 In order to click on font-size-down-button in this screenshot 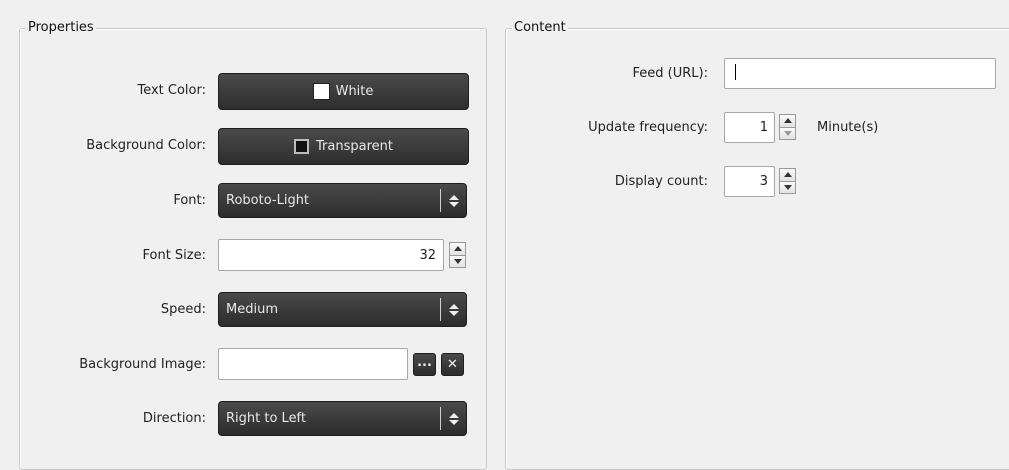, I will do `click(457, 261)`.